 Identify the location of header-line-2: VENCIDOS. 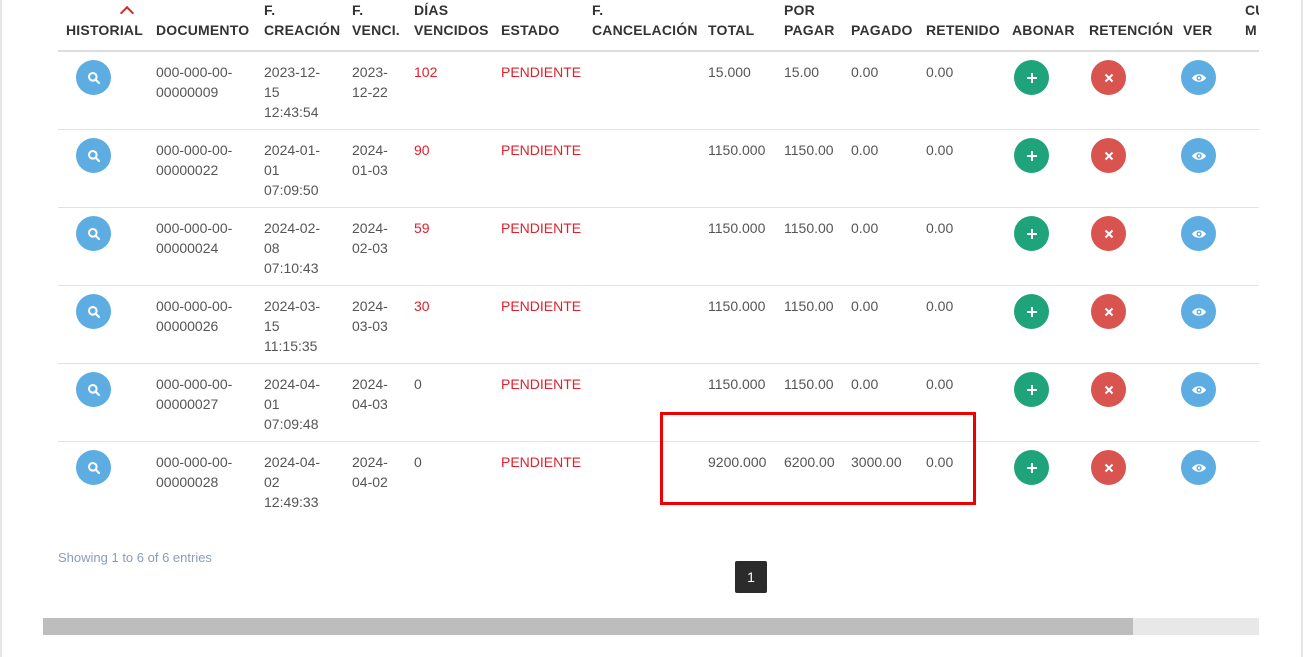
(451, 30).